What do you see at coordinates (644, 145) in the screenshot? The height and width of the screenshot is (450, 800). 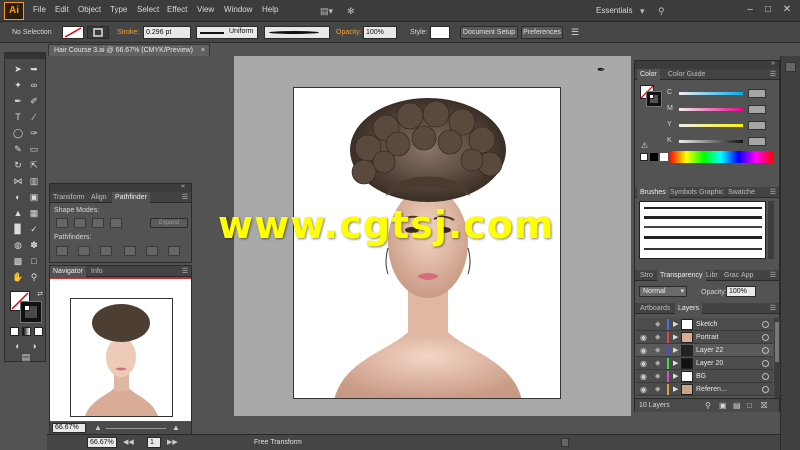 I see `out-of-gamut-icon: ⚠` at bounding box center [644, 145].